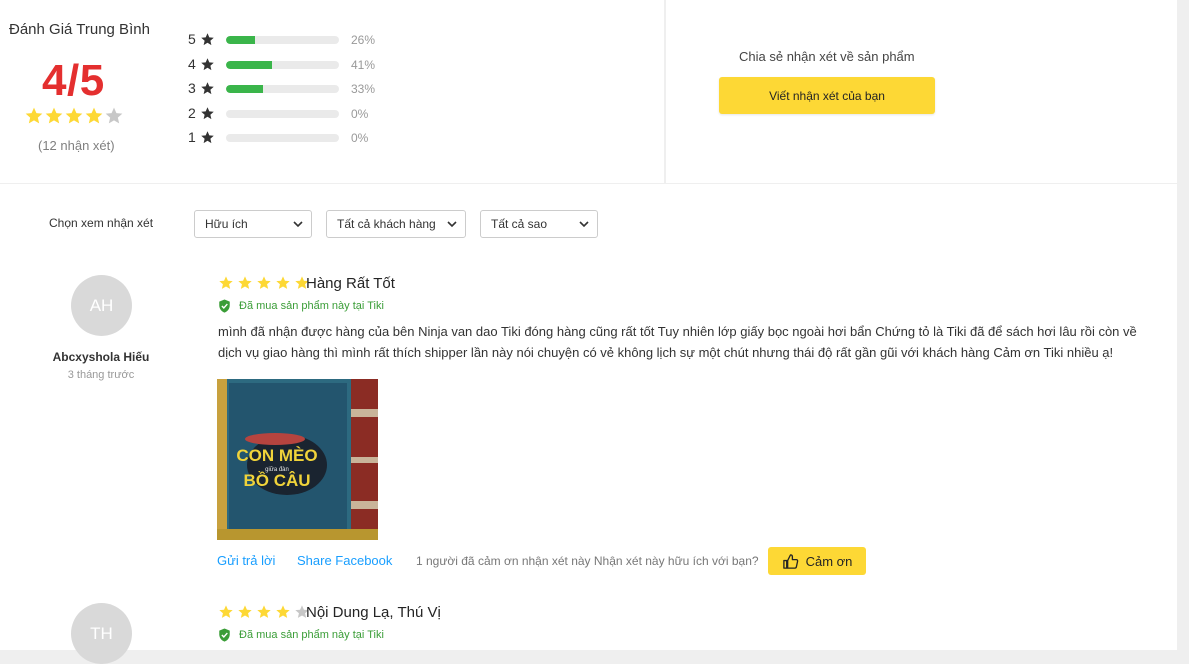  I want to click on distribution-percent: 26%, so click(363, 40).